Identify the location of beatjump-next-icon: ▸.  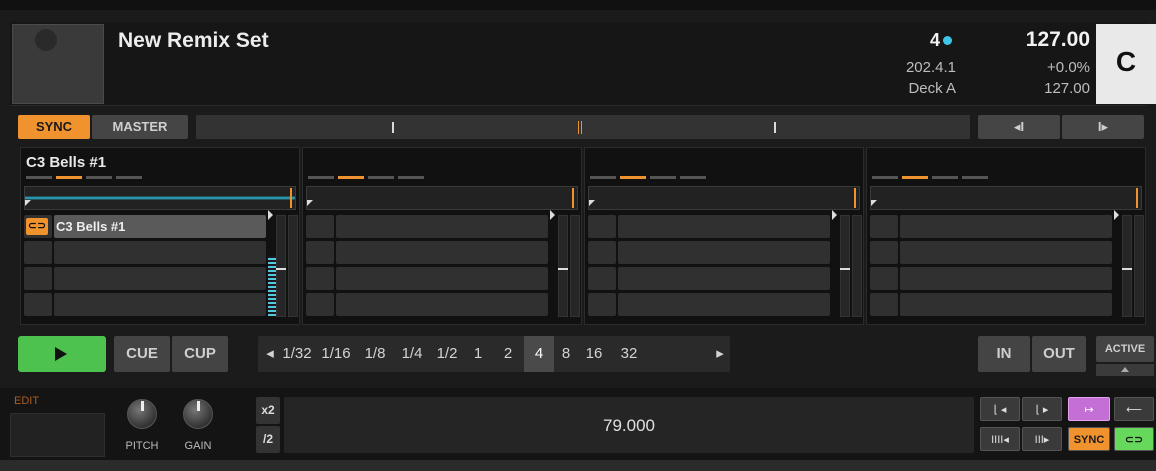
(720, 354).